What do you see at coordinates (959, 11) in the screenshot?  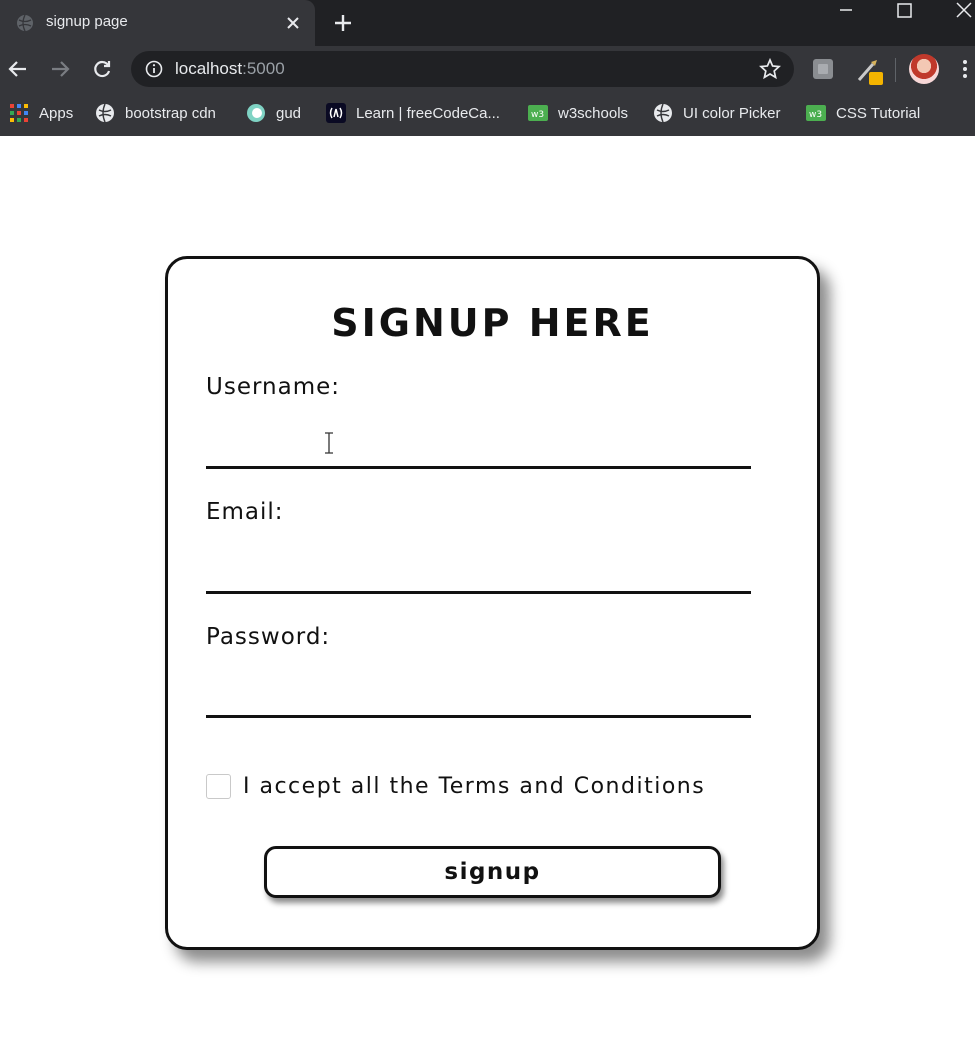 I see `window-close-icon` at bounding box center [959, 11].